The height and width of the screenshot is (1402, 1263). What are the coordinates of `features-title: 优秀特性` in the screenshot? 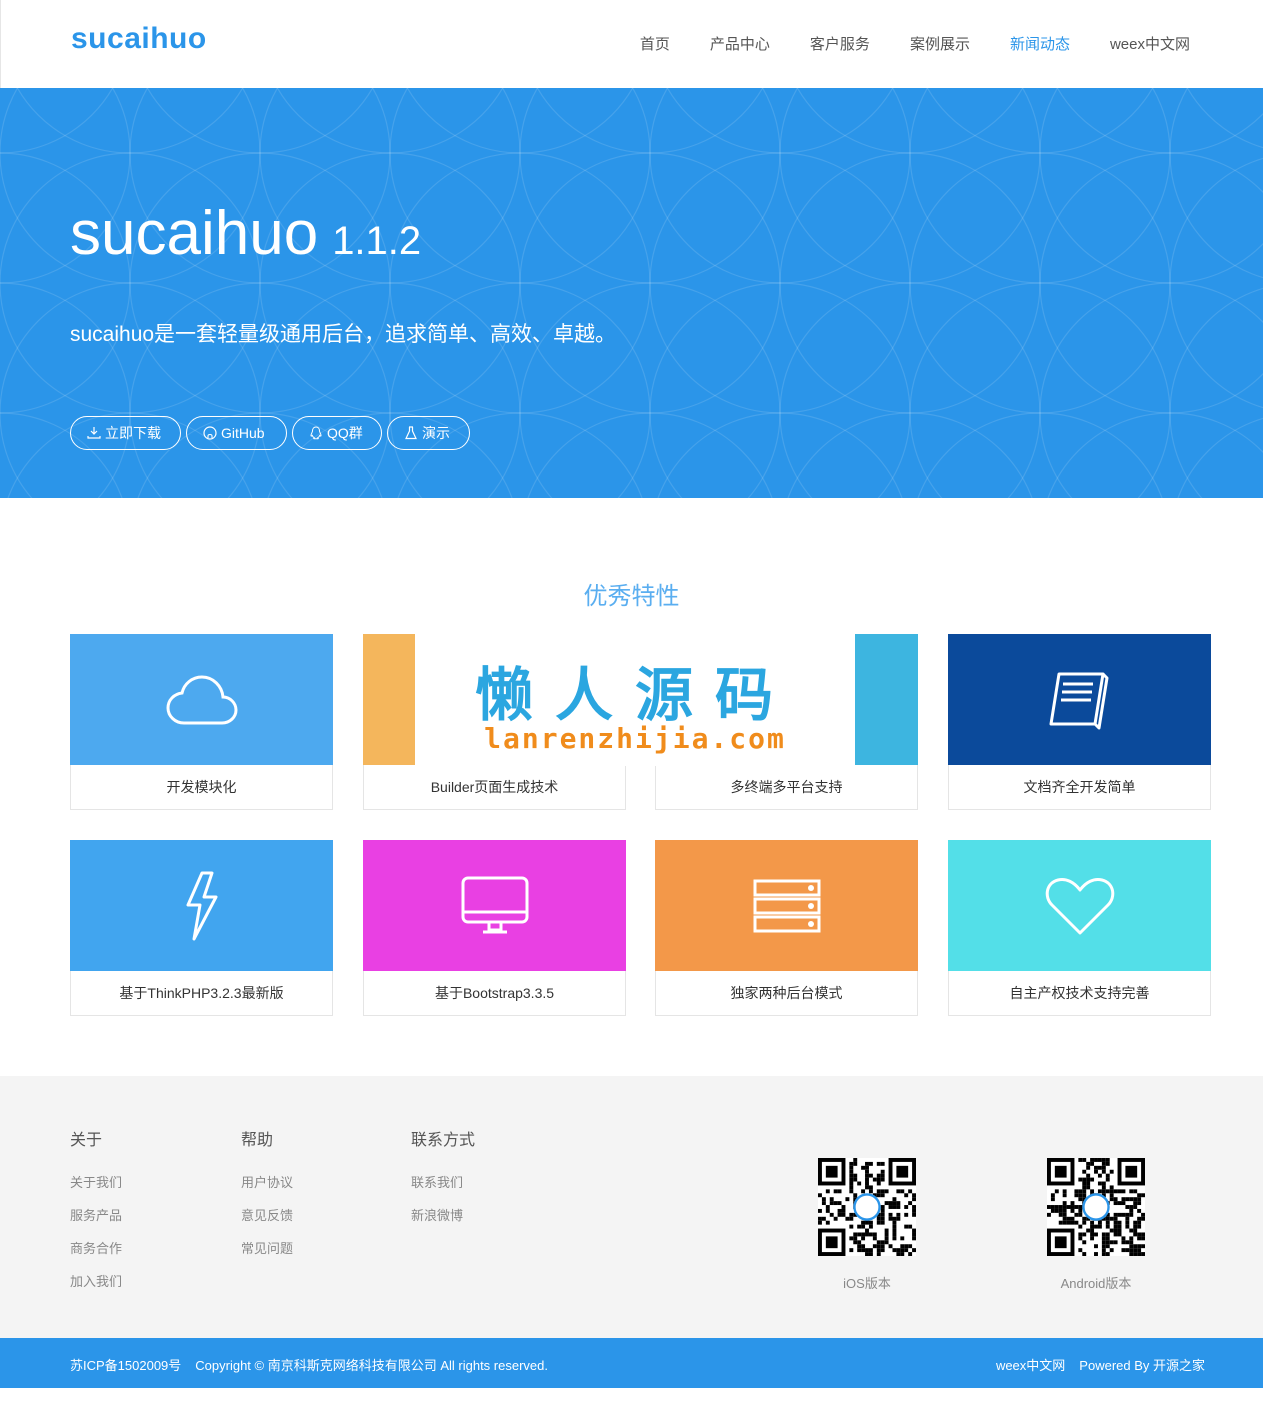 It's located at (631, 596).